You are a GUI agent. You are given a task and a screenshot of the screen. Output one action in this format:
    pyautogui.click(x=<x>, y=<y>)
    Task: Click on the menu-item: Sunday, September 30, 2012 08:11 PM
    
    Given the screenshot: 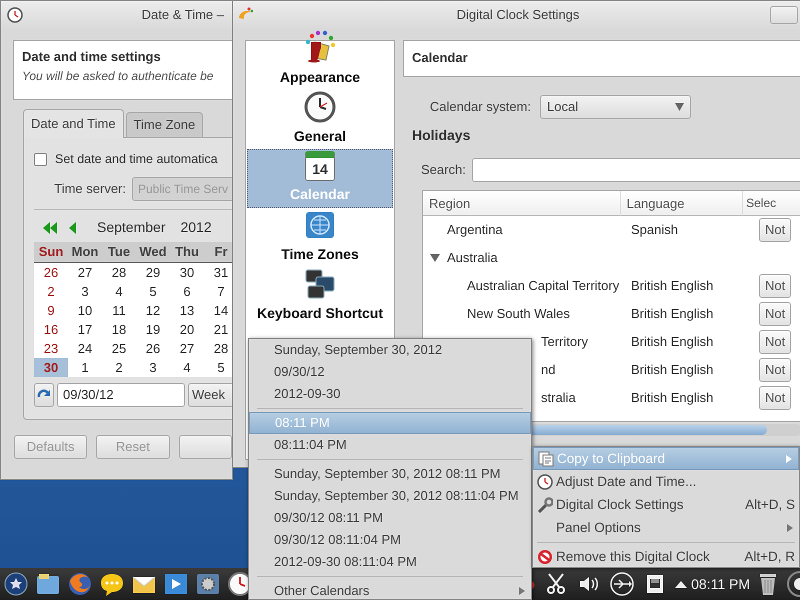 What is the action you would take?
    pyautogui.click(x=390, y=474)
    